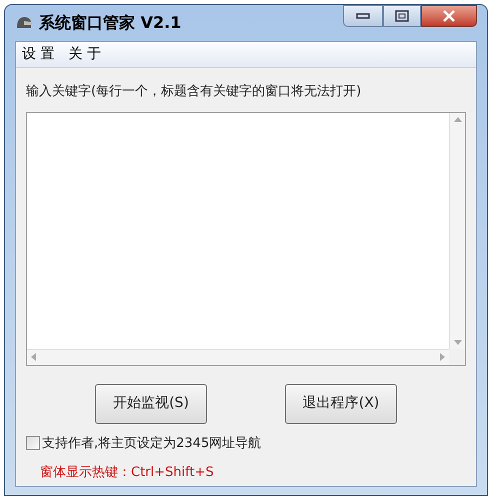  I want to click on vertical-scrollbar, so click(457, 230).